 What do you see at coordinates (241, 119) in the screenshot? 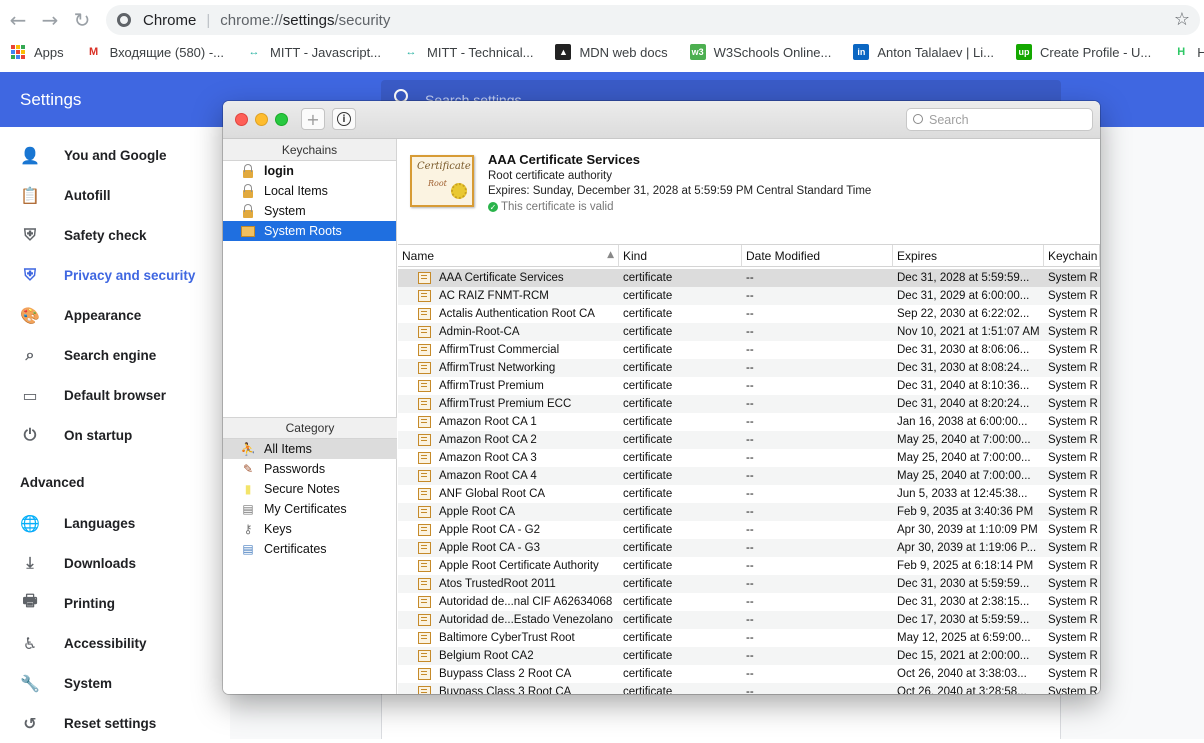
I see `close-window-button` at bounding box center [241, 119].